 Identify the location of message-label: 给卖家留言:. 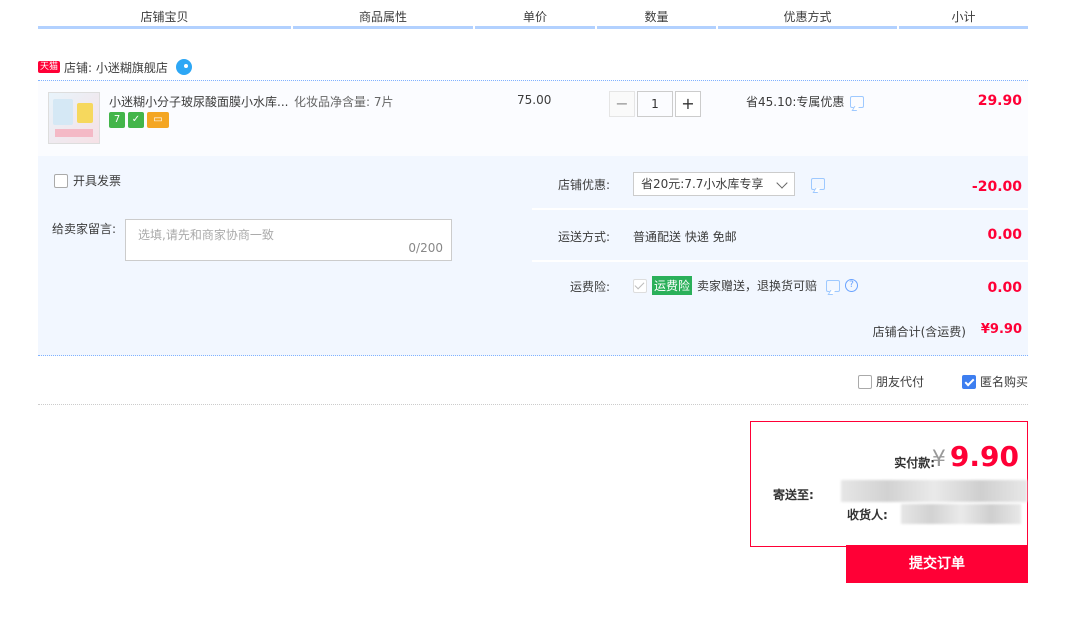
(84, 229).